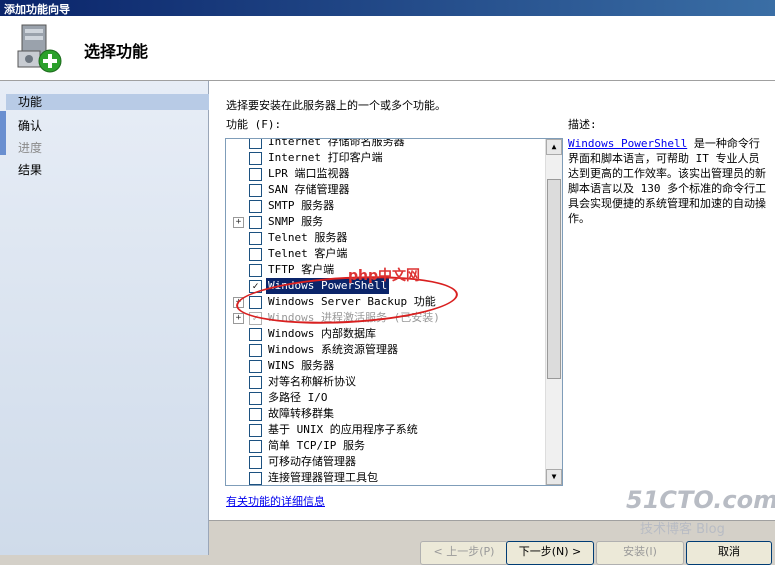  I want to click on feature-row: 对等名称解析协议, so click(385, 382).